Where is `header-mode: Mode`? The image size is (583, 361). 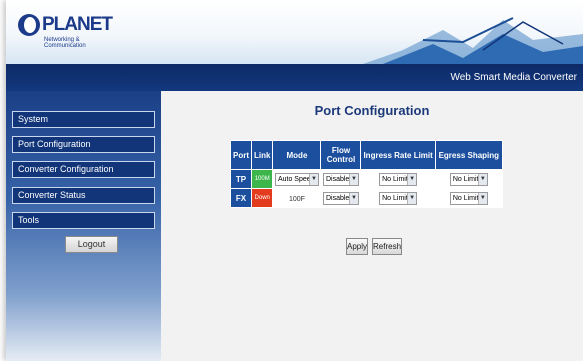 header-mode: Mode is located at coordinates (297, 155).